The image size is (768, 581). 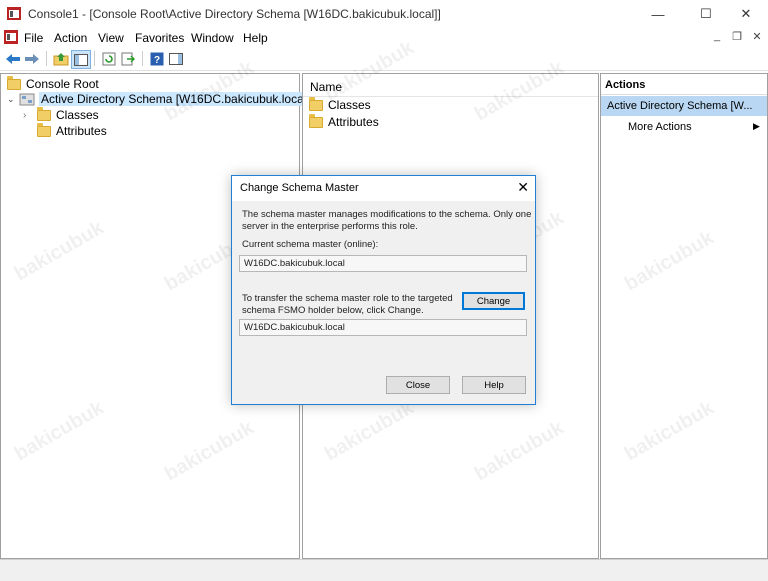 What do you see at coordinates (746, 14) in the screenshot?
I see `close-window-button: ✕` at bounding box center [746, 14].